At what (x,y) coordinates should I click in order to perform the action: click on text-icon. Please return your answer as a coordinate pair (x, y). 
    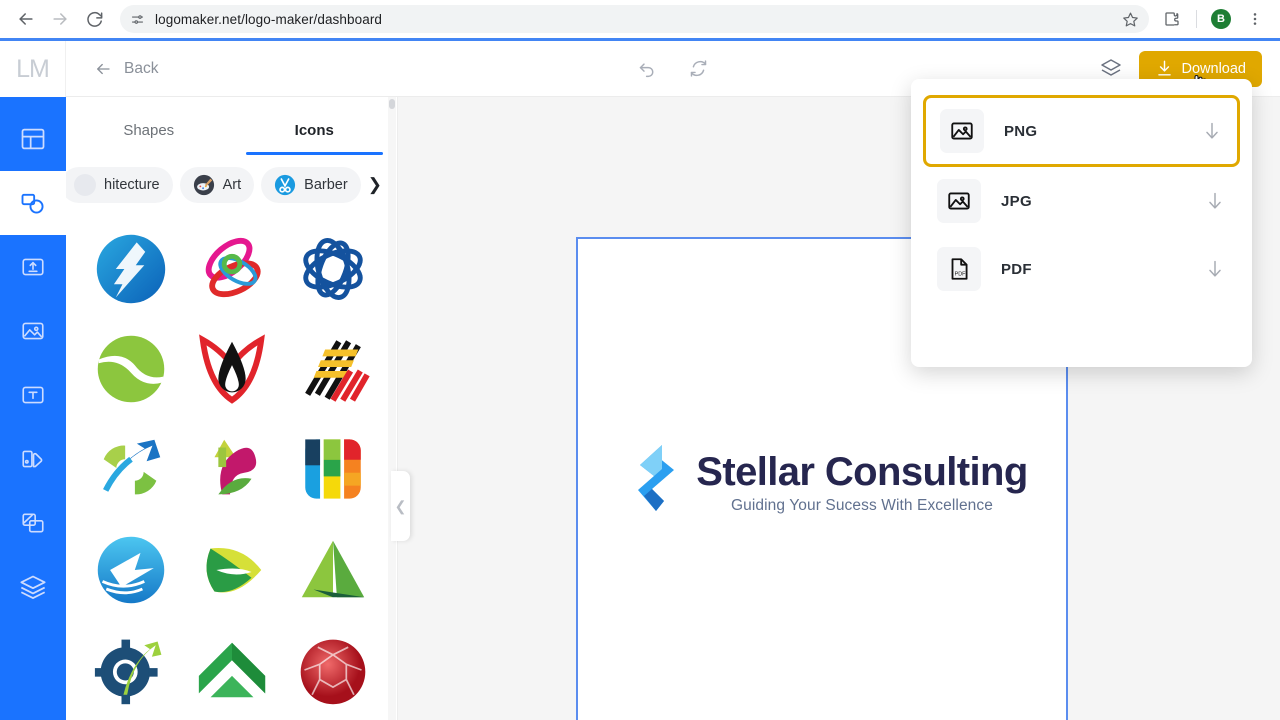
    Looking at the image, I should click on (33, 395).